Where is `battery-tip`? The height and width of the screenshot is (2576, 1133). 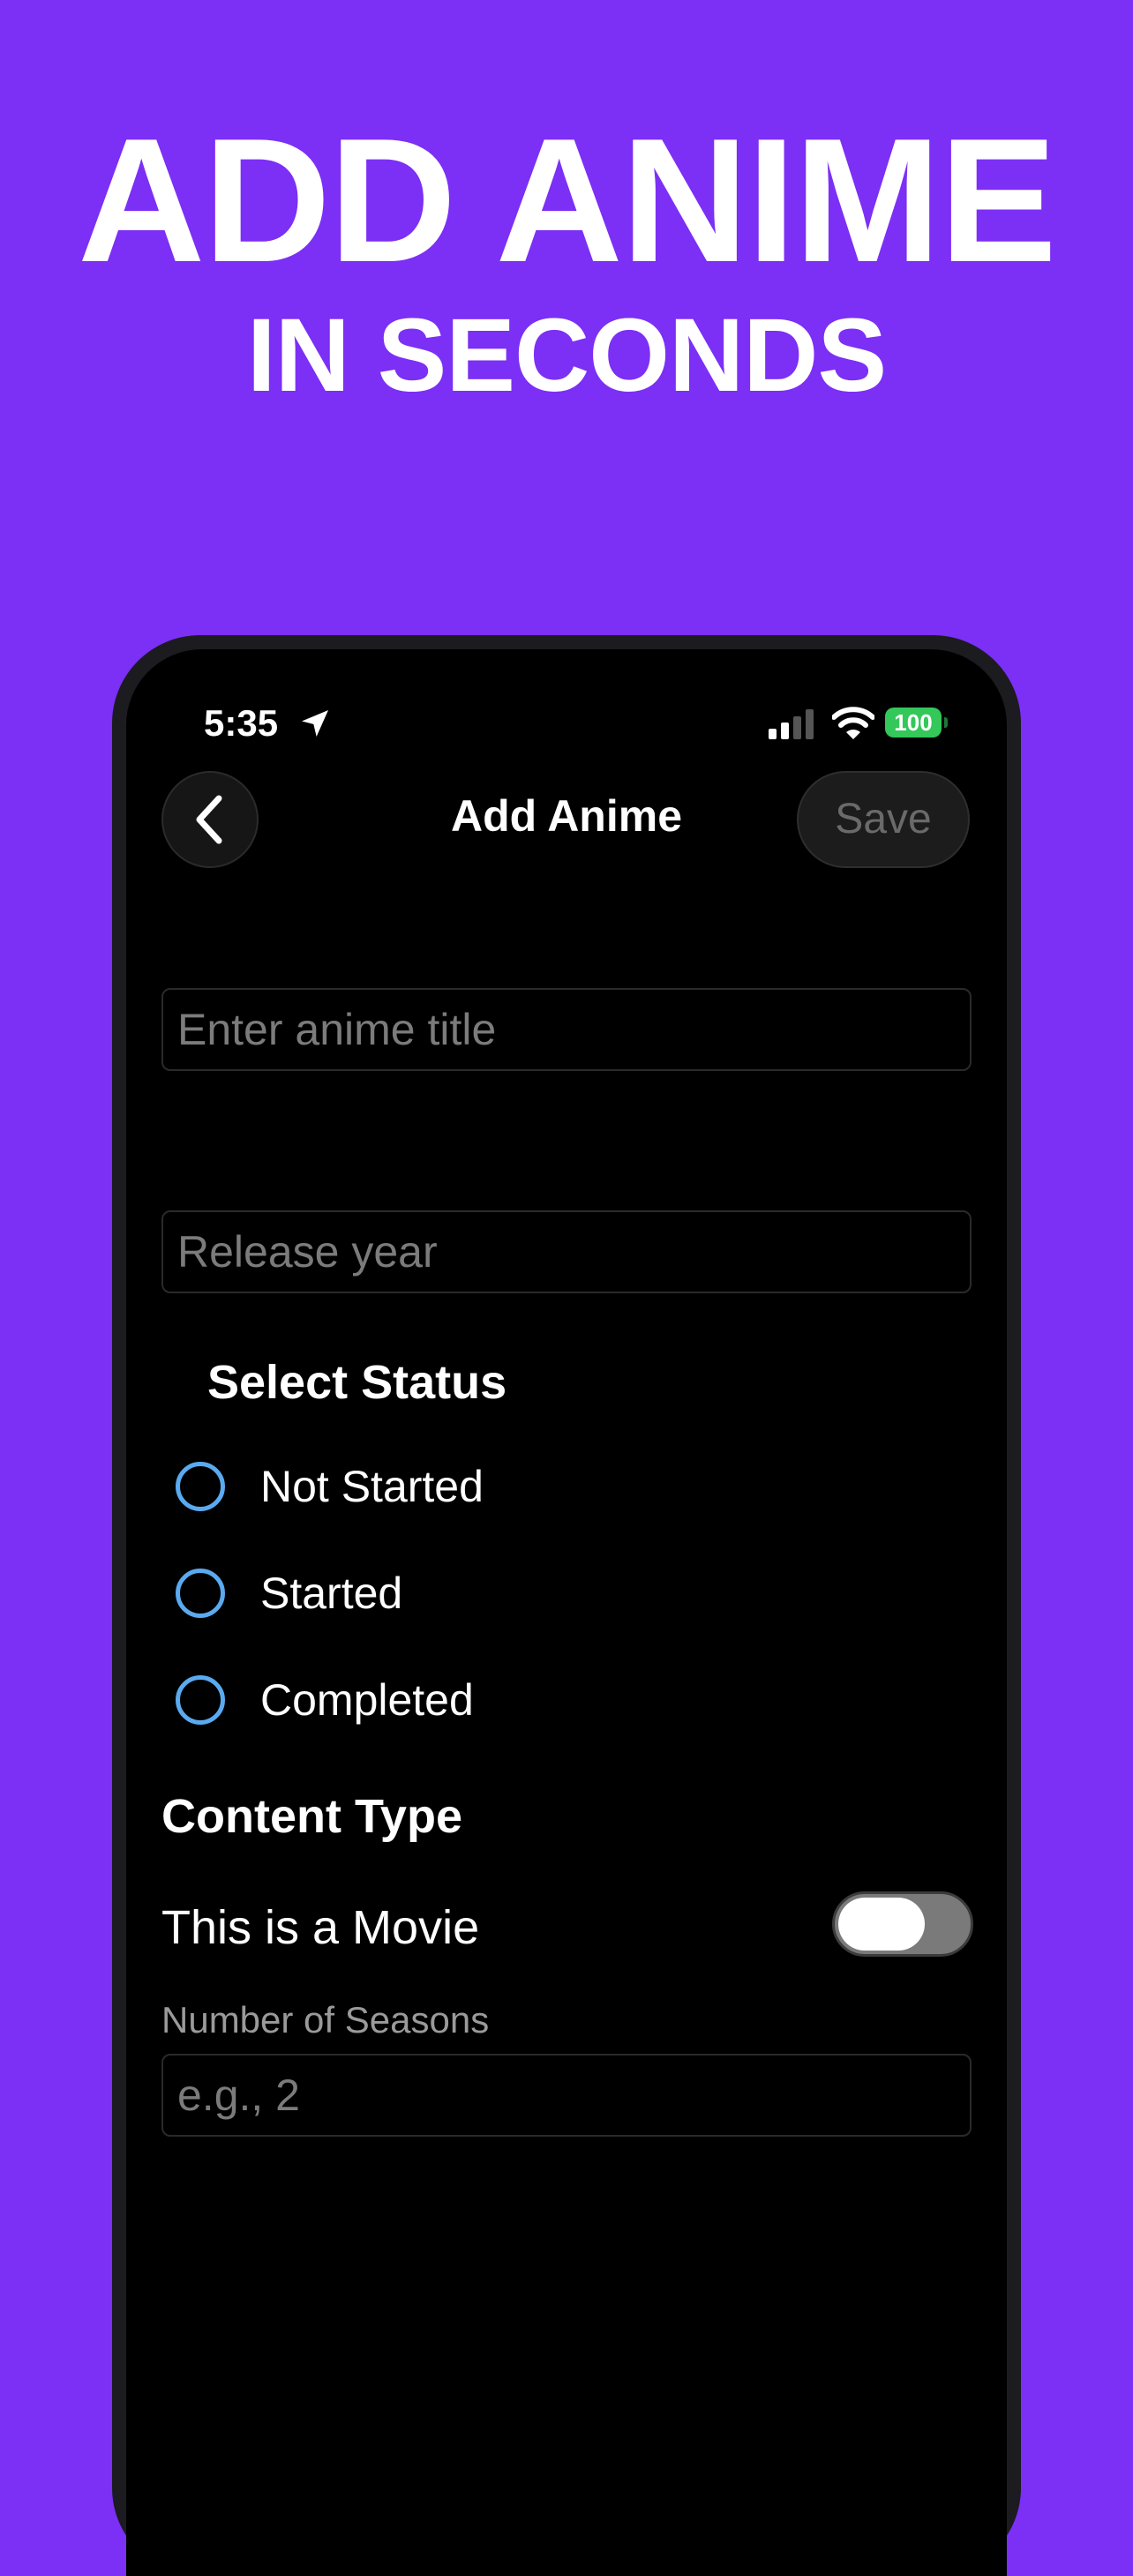
battery-tip is located at coordinates (946, 723).